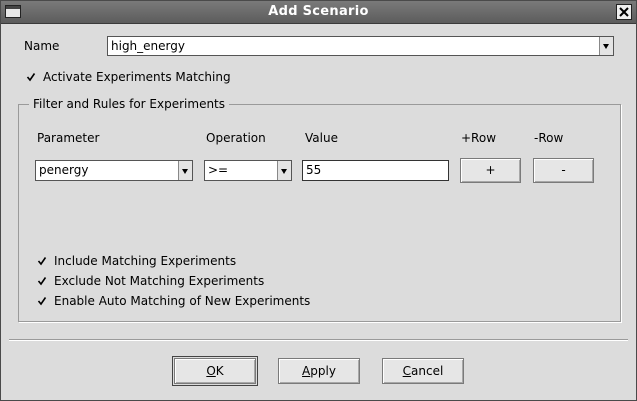 This screenshot has width=637, height=401. I want to click on operation-header: Operation, so click(236, 138).